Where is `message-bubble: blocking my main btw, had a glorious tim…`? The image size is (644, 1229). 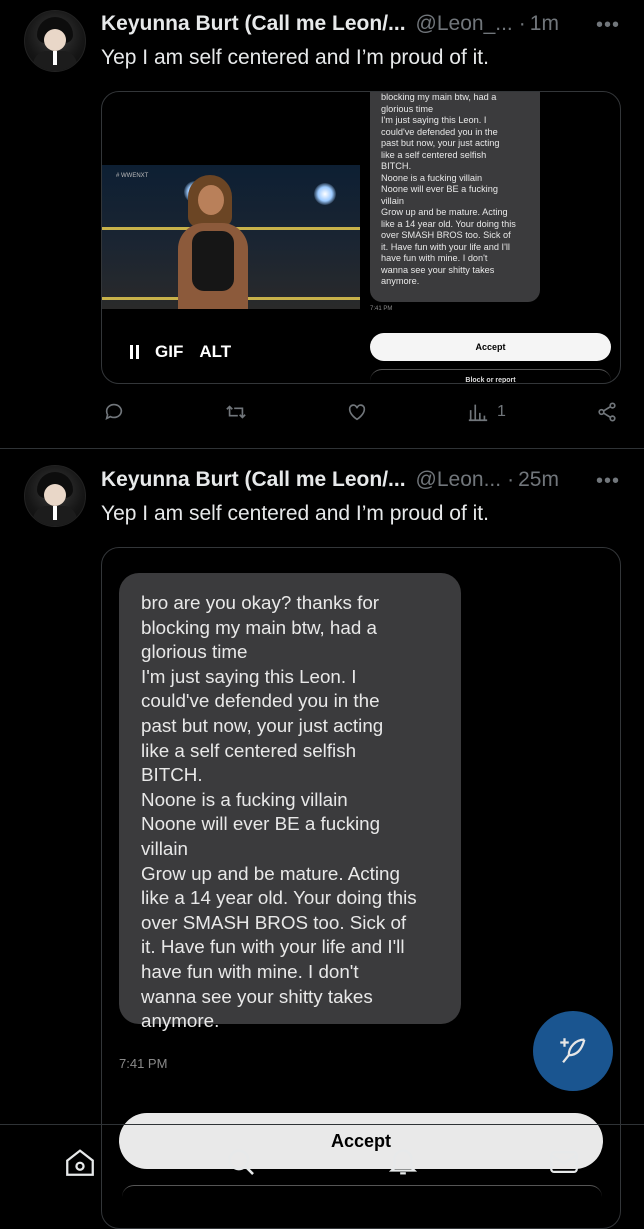
message-bubble: blocking my main btw, had a glorious tim… is located at coordinates (455, 197).